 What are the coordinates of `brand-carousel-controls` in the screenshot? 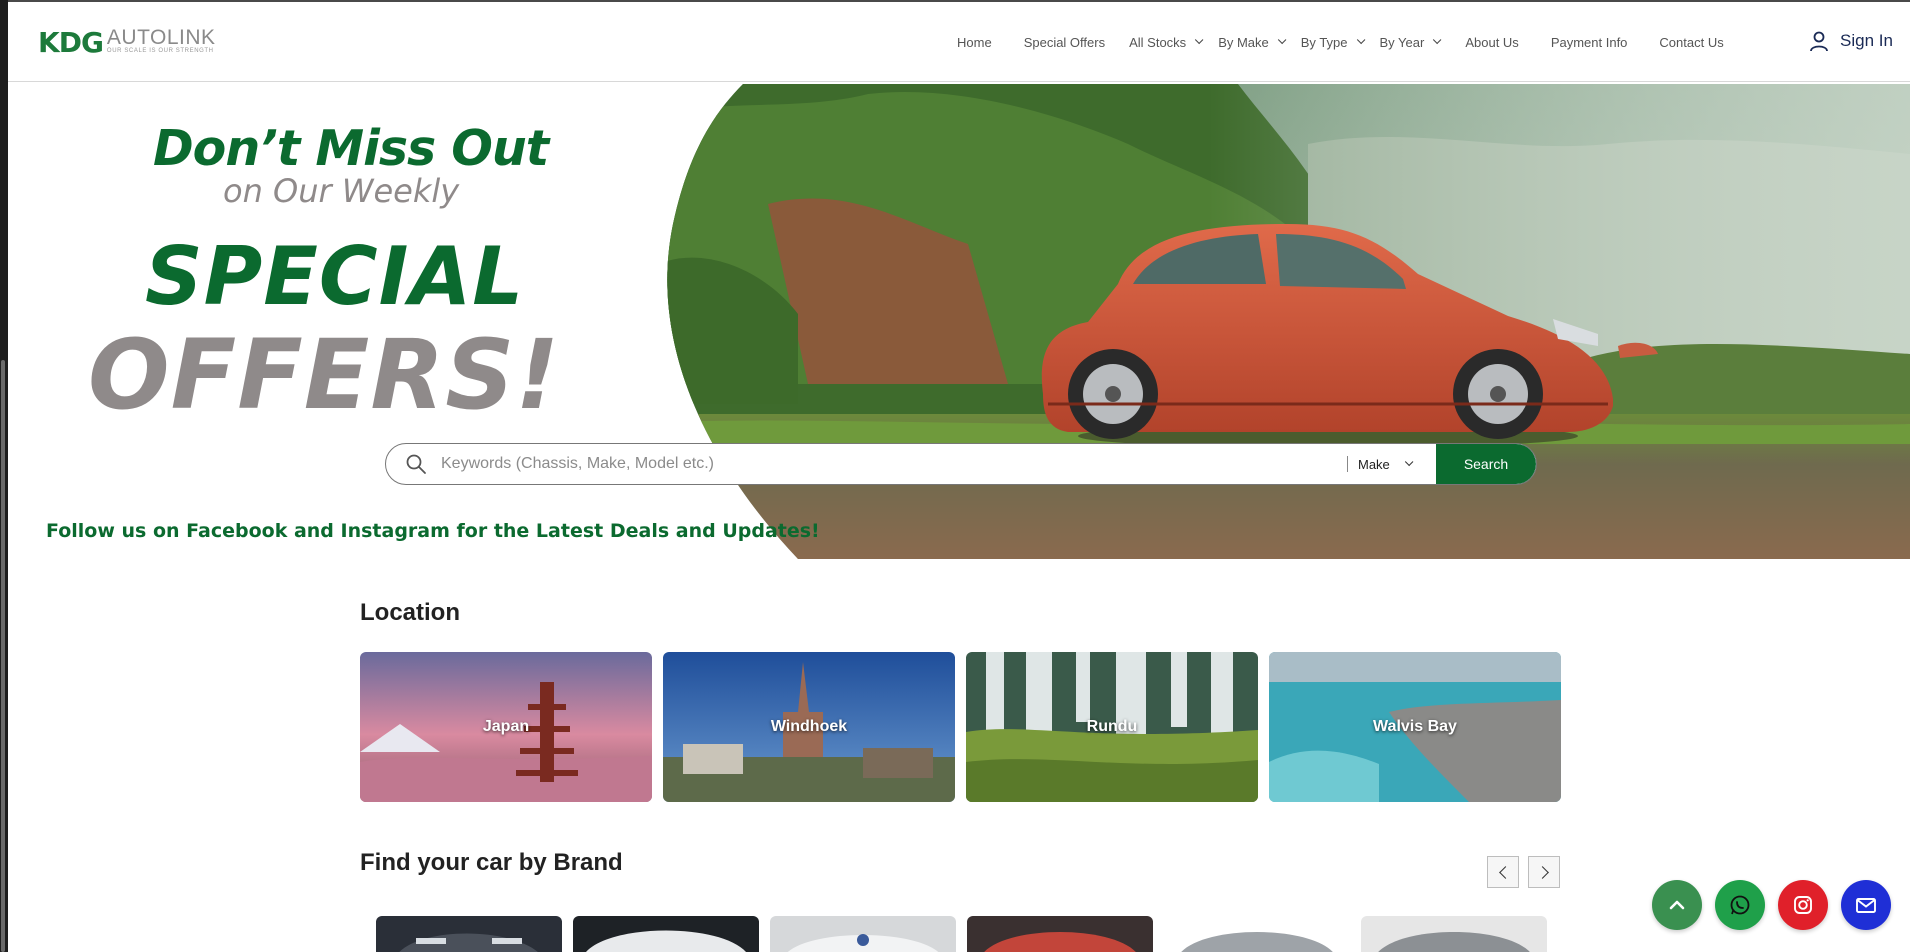 It's located at (1523, 872).